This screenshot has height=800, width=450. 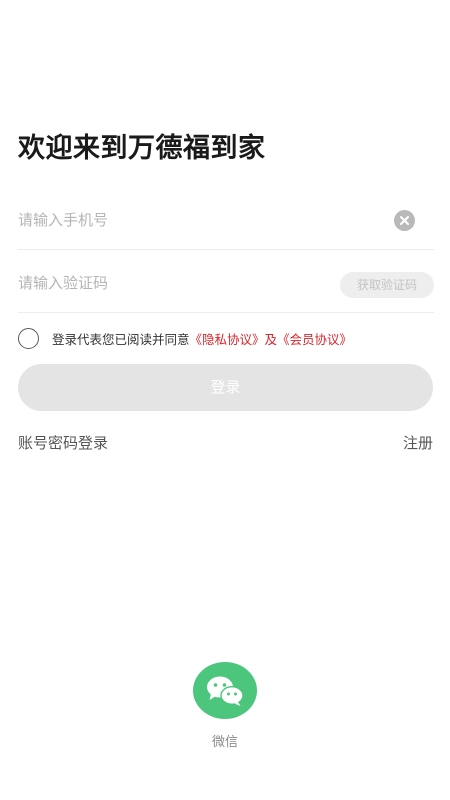 I want to click on agreement-text: 登录代表您已阅读并同意, so click(x=121, y=339).